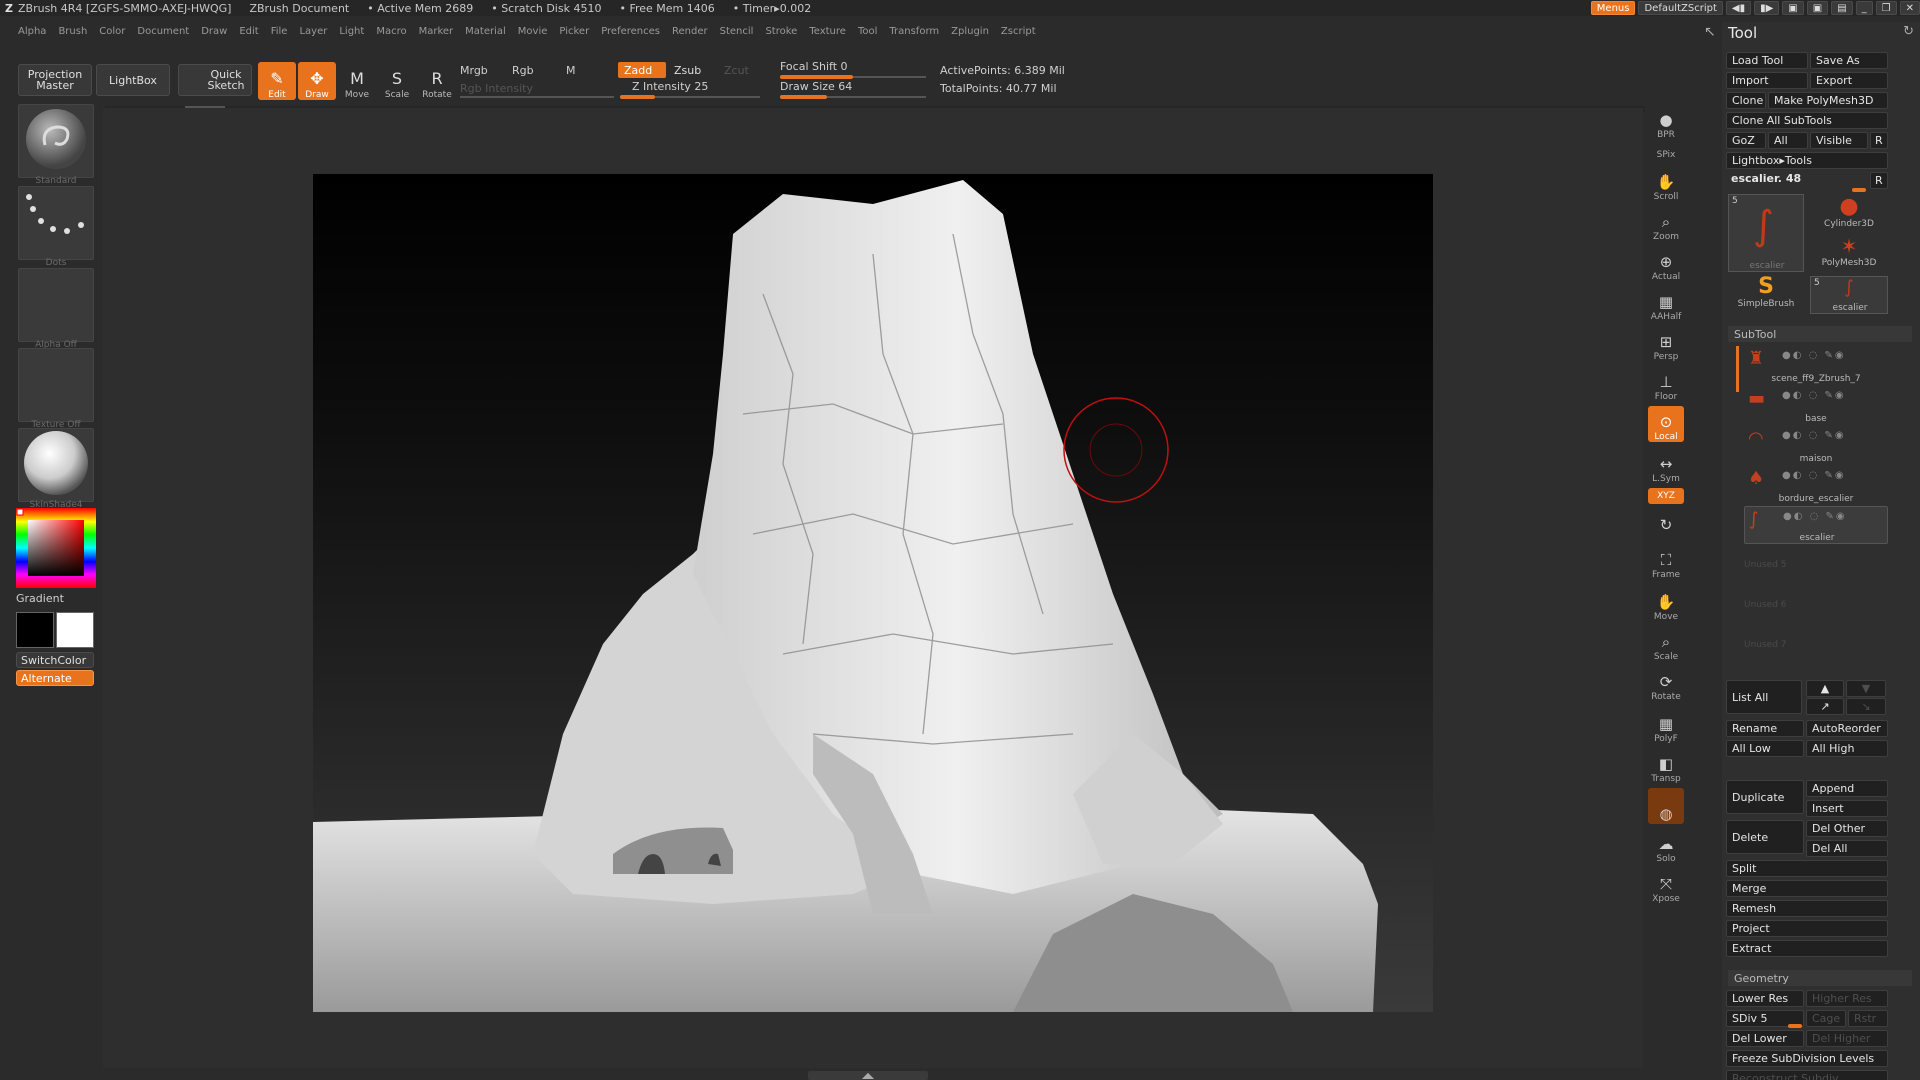 The width and height of the screenshot is (1920, 1080). What do you see at coordinates (1825, 688) in the screenshot?
I see `move-up-arrow-icon: ▲` at bounding box center [1825, 688].